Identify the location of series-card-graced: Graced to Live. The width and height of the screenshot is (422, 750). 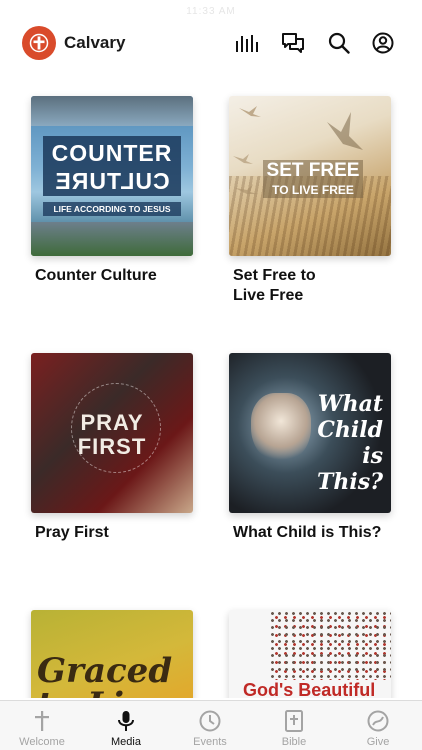
(112, 654).